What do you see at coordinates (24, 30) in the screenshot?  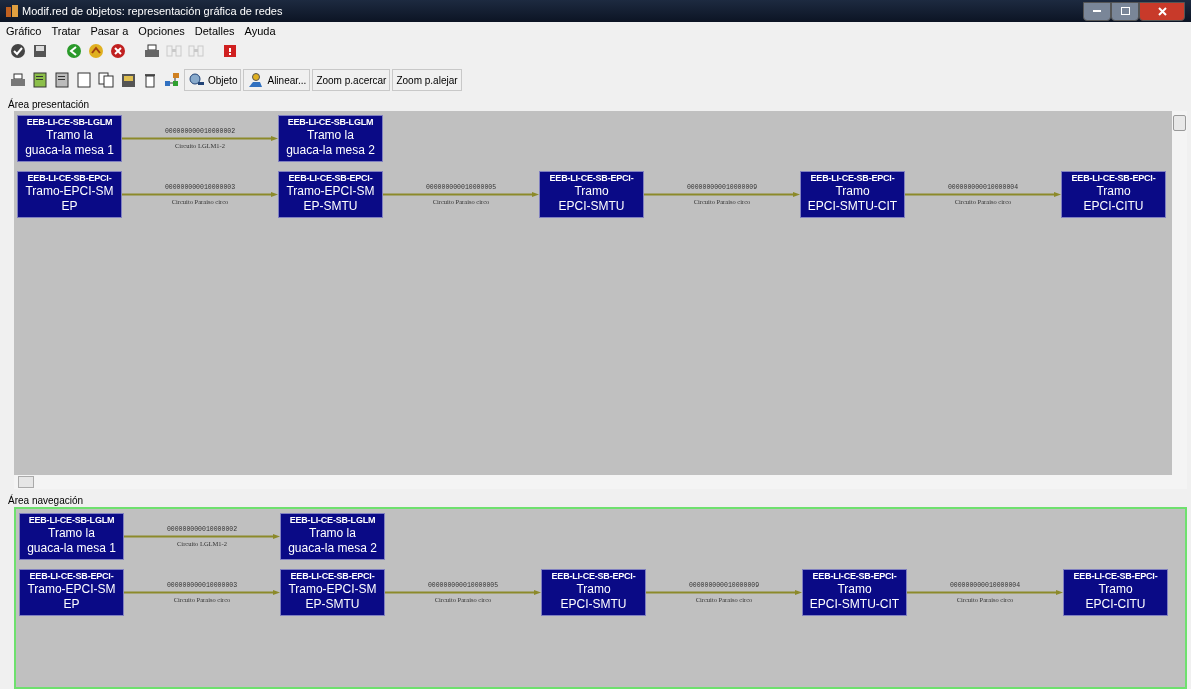 I see `menu-item: Gráfico` at bounding box center [24, 30].